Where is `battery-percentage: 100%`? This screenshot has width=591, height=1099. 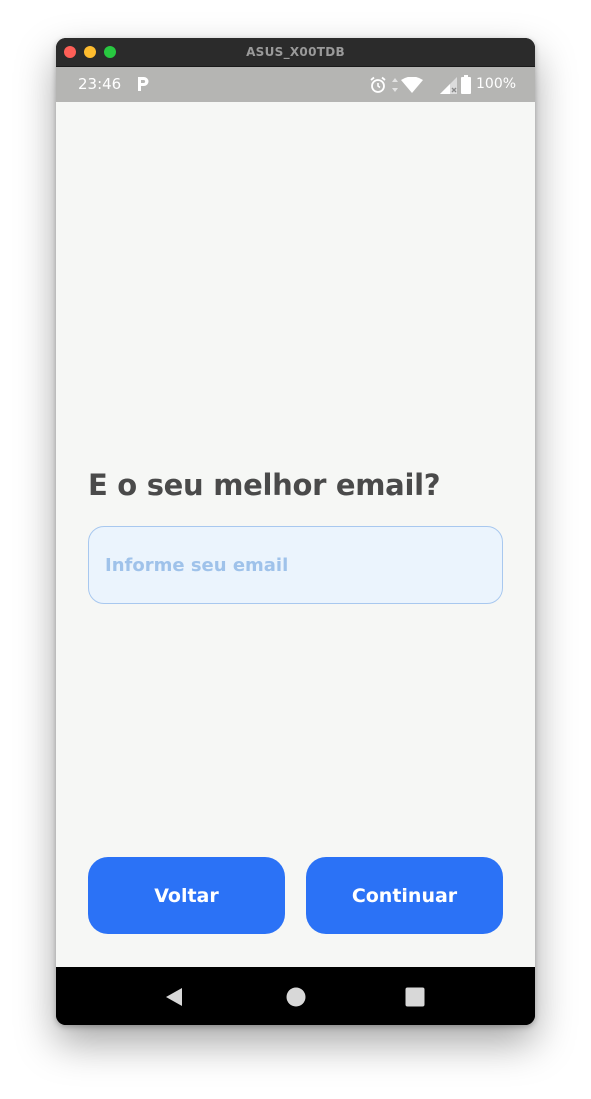
battery-percentage: 100% is located at coordinates (496, 84).